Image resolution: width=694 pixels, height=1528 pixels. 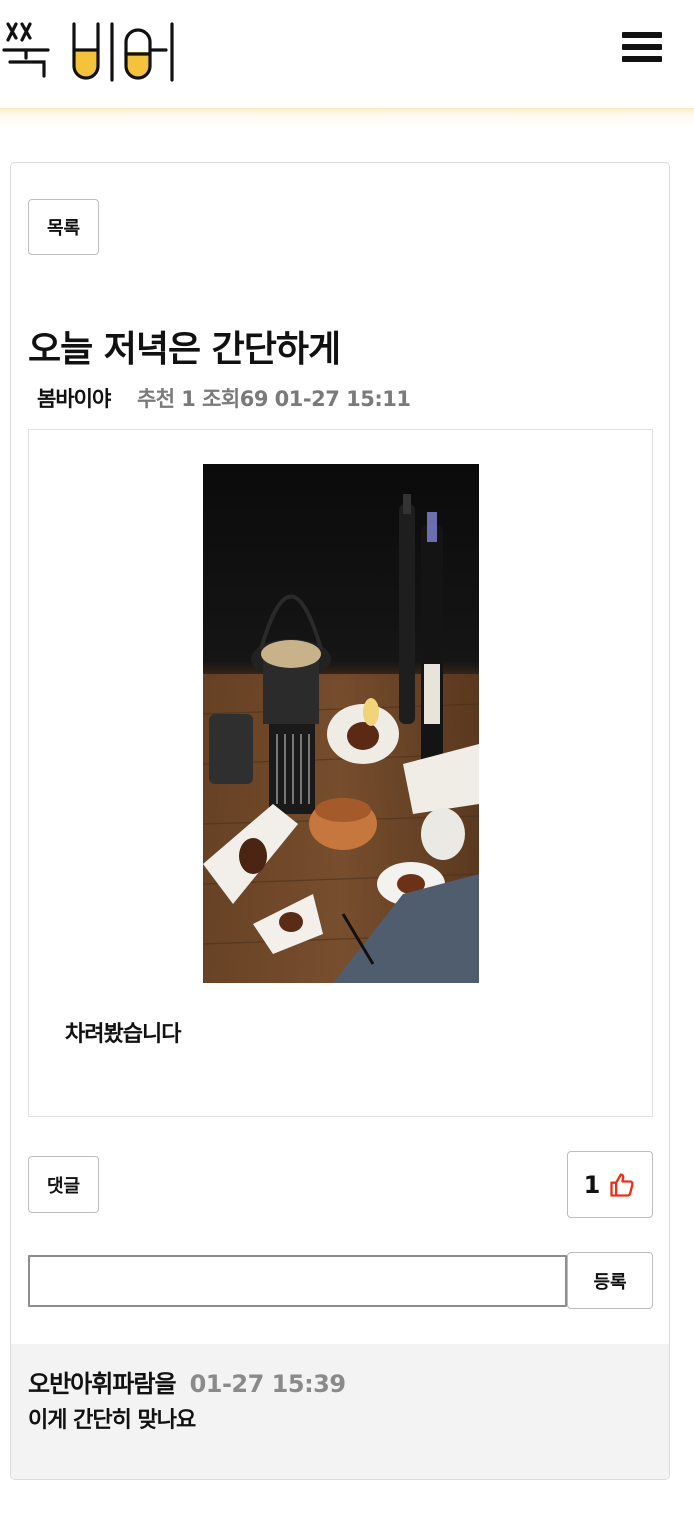 What do you see at coordinates (297, 1281) in the screenshot?
I see `comment-input` at bounding box center [297, 1281].